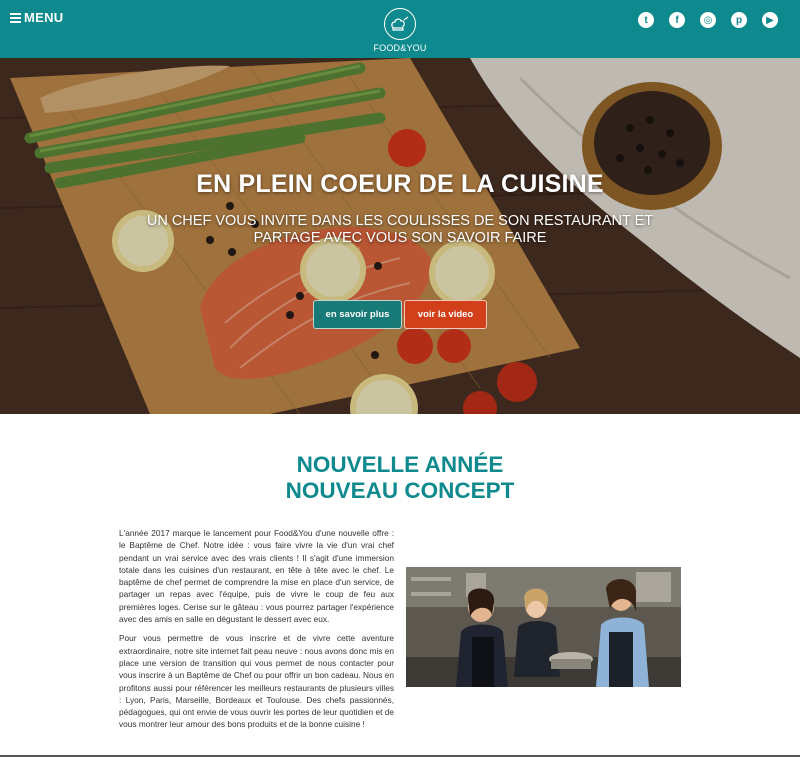  I want to click on instagram-icon: ◎, so click(708, 20).